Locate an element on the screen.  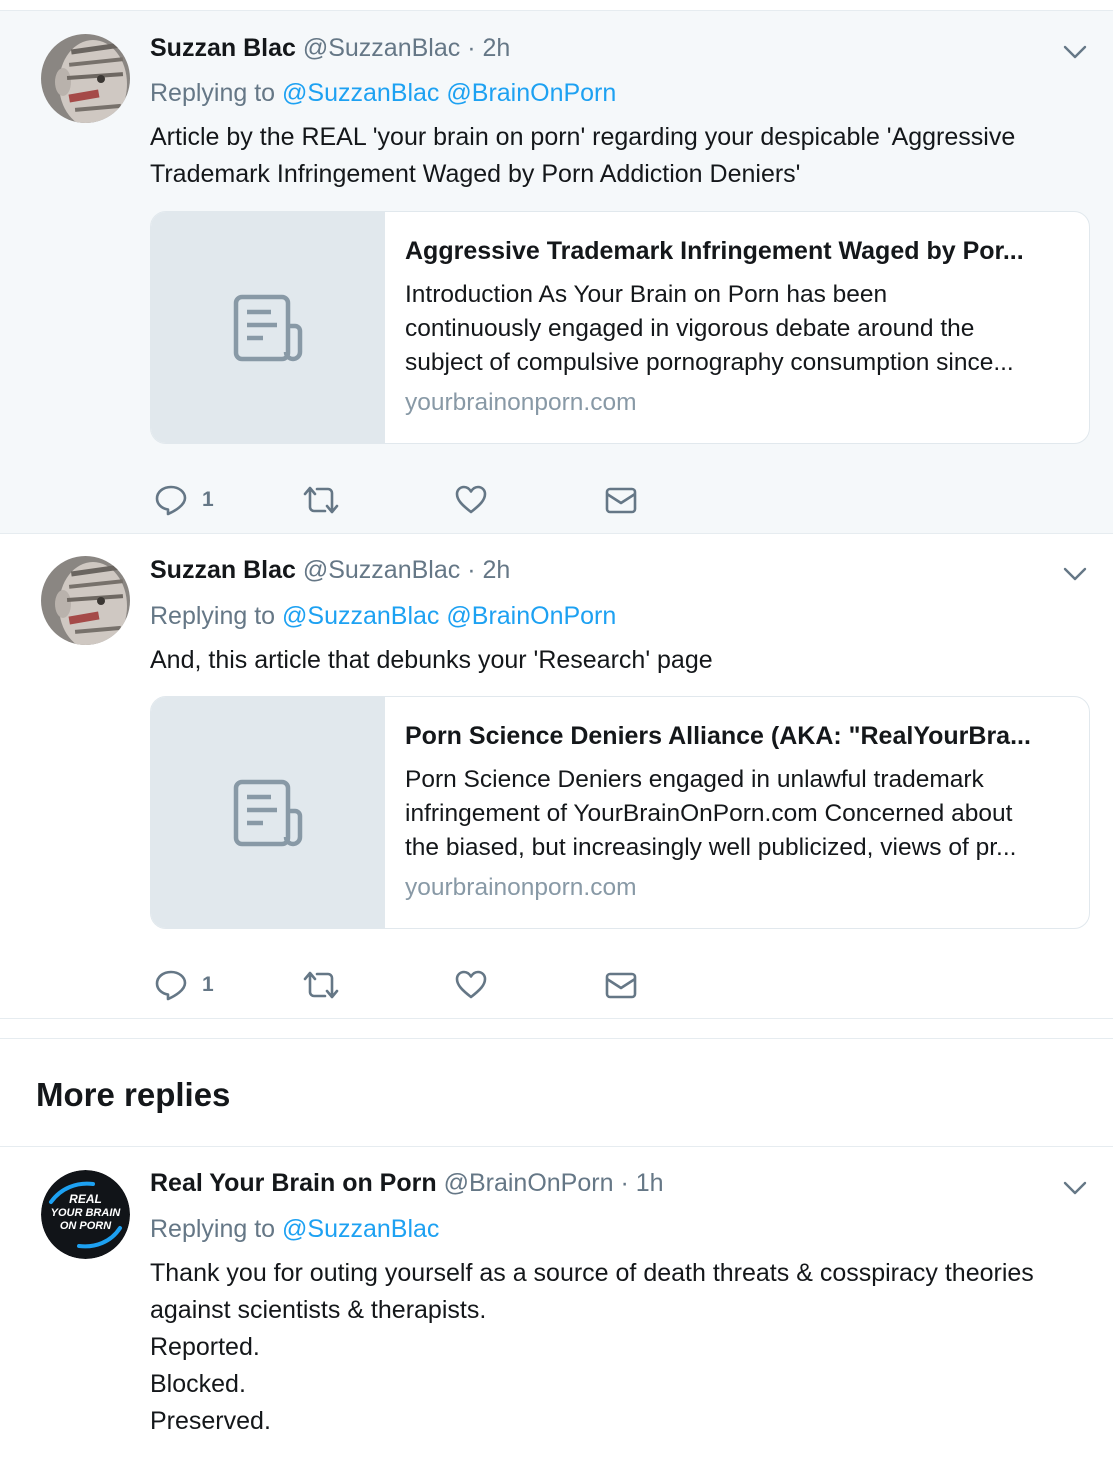
avatar-logo-text: YOUR BRAIN is located at coordinates (86, 1213).